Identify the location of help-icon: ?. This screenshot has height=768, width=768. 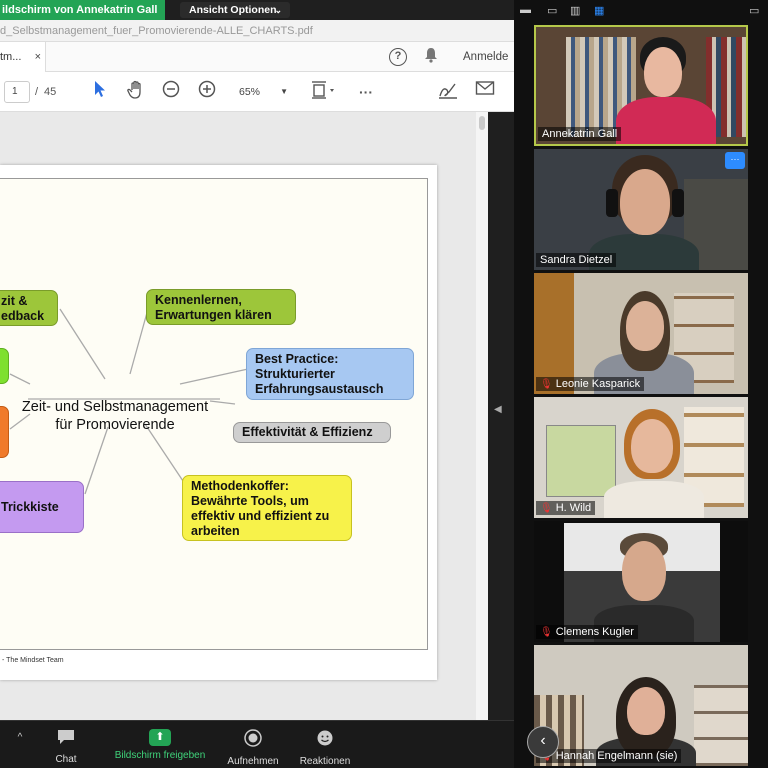
(398, 57).